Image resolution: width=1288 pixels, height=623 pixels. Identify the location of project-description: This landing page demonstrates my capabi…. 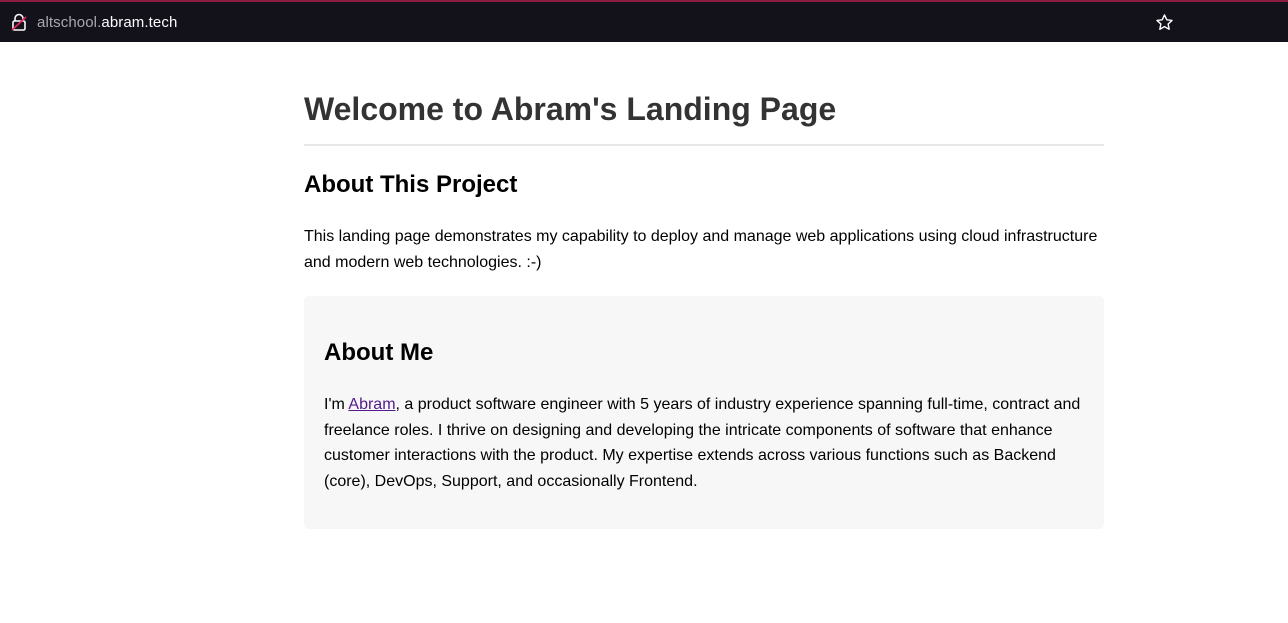
(701, 249).